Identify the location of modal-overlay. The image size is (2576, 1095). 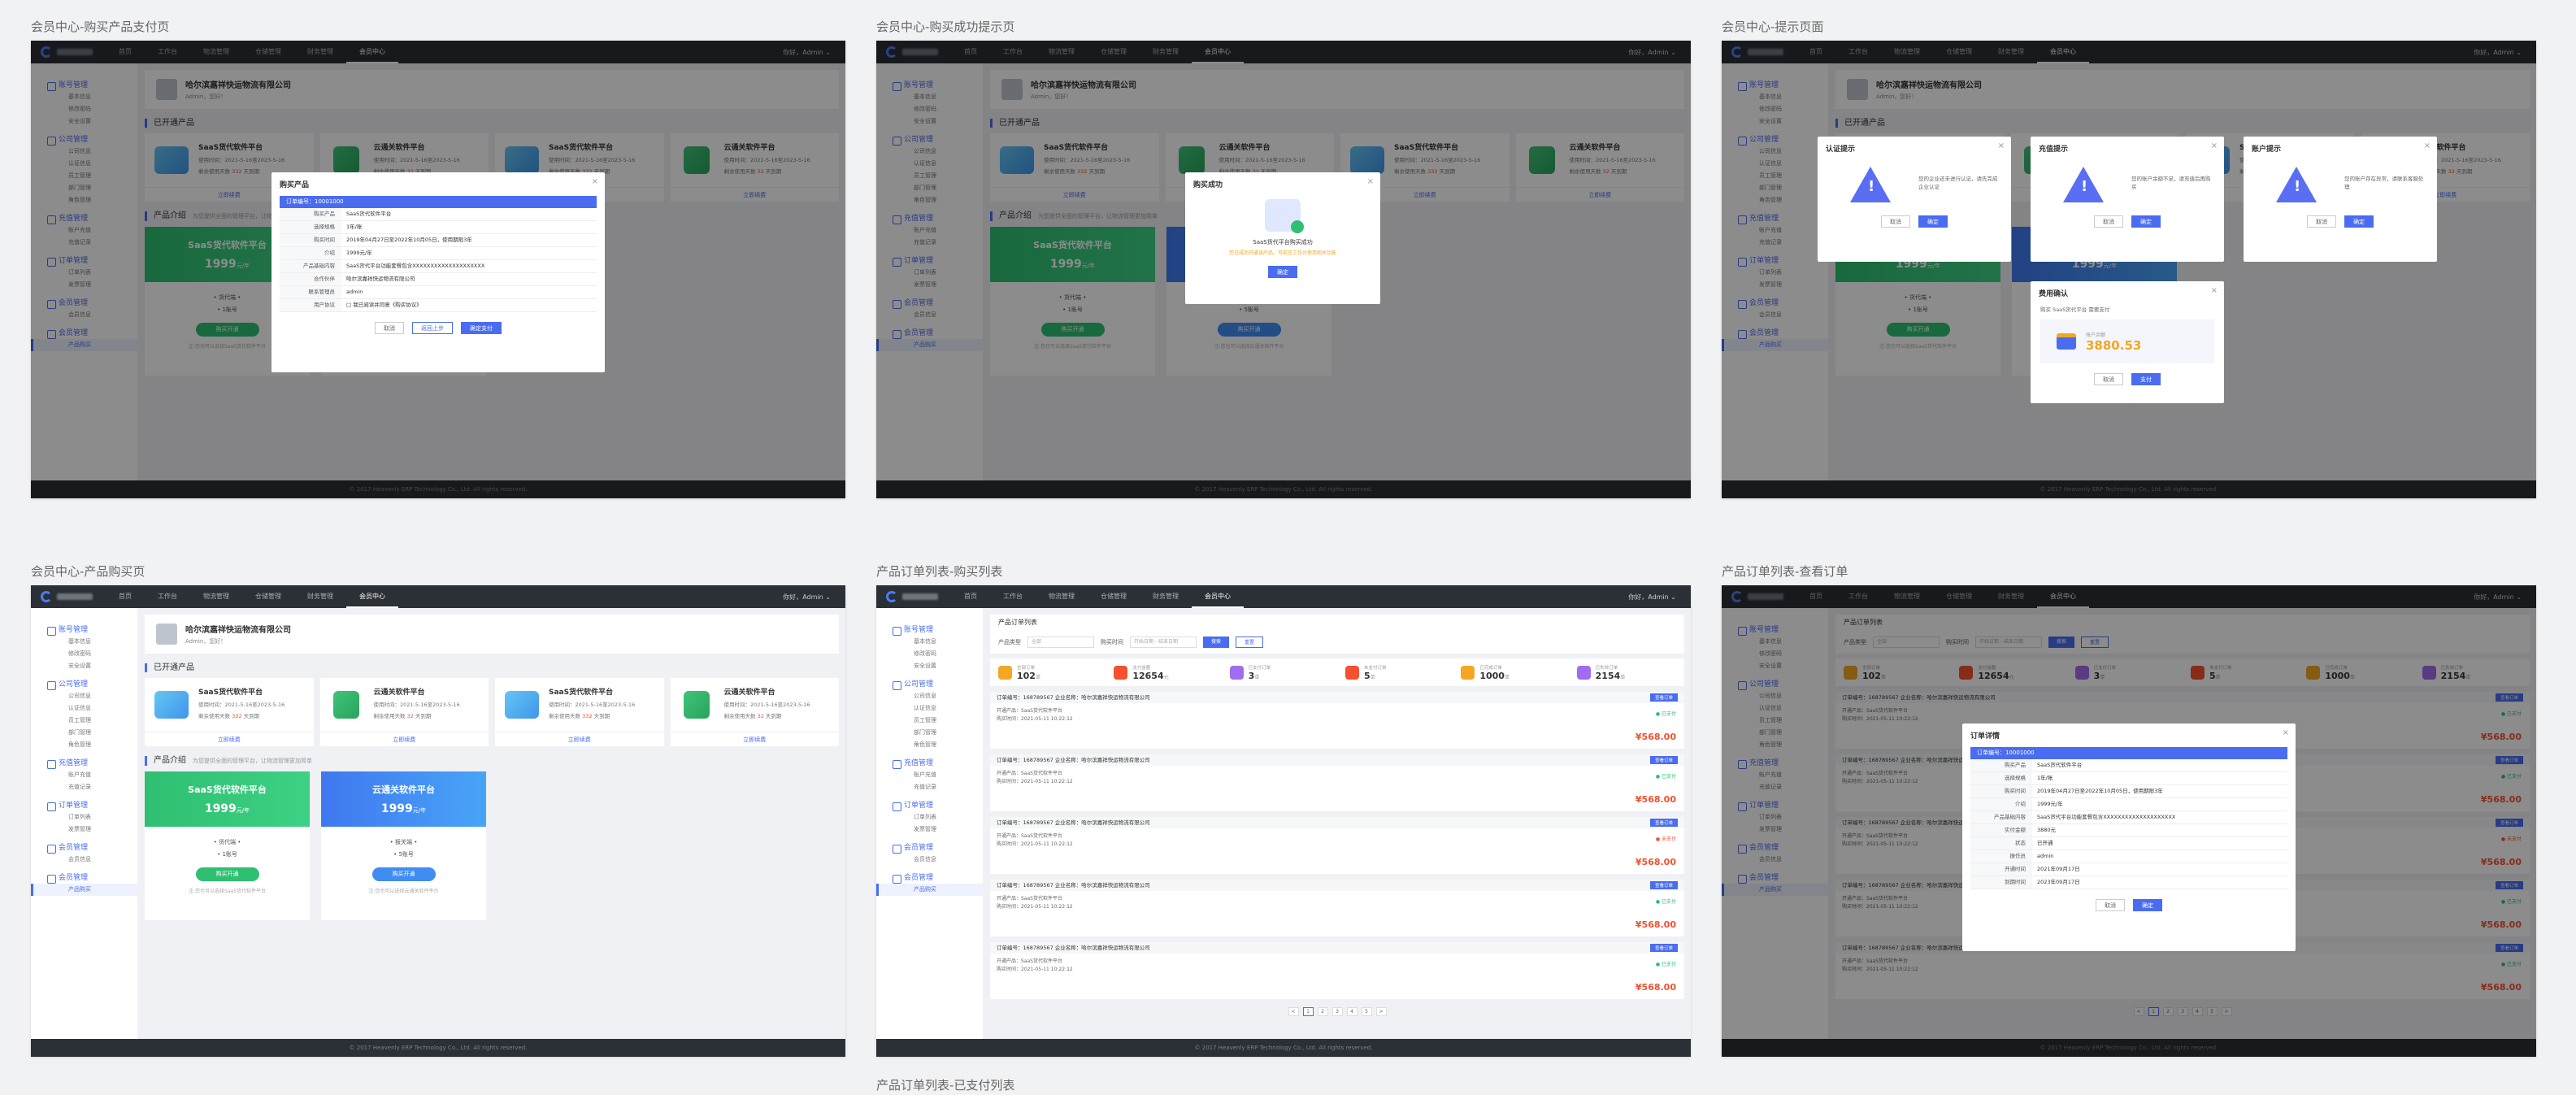
(2129, 269).